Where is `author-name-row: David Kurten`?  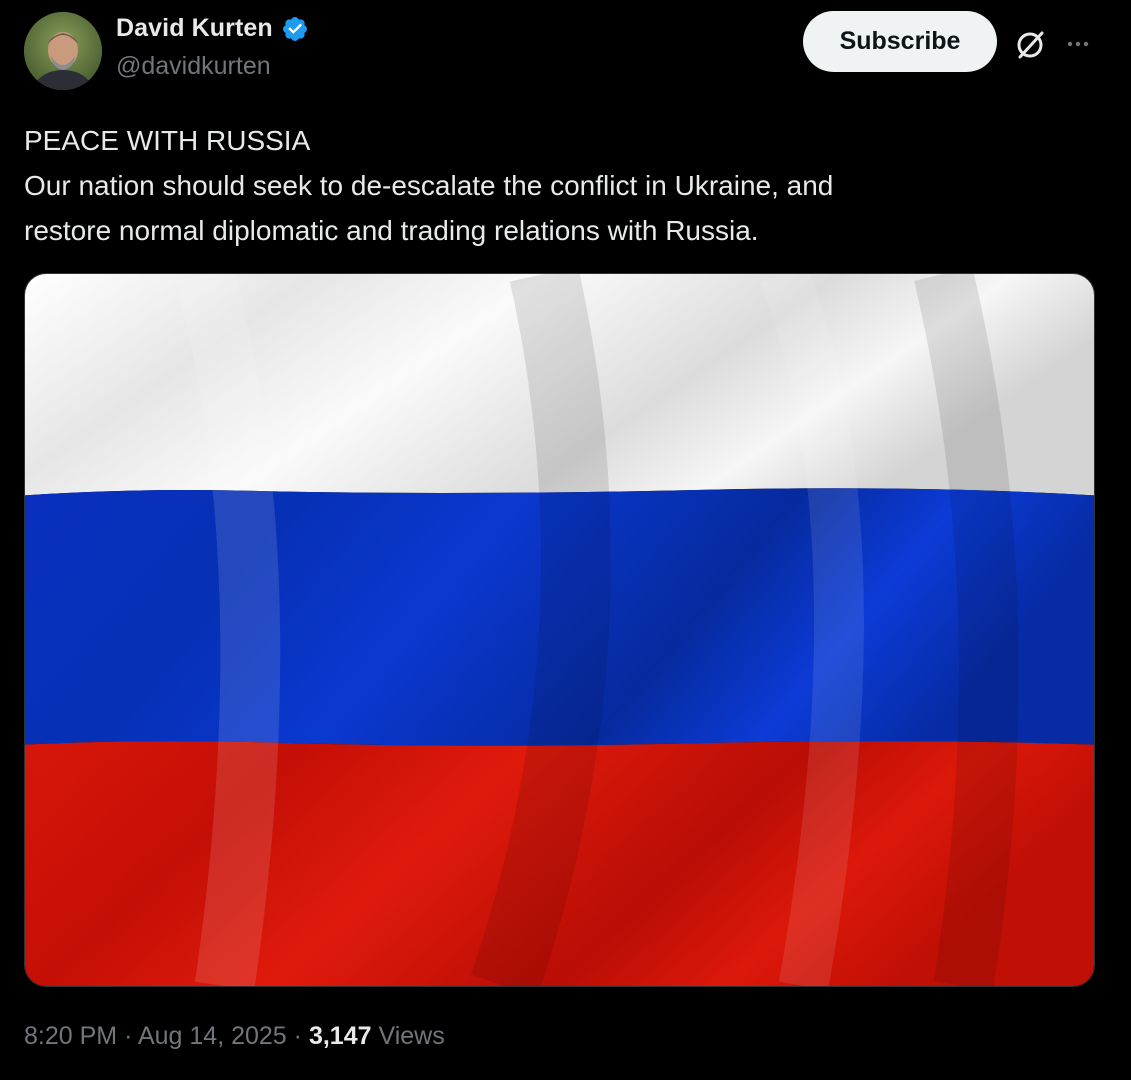 author-name-row: David Kurten is located at coordinates (212, 28).